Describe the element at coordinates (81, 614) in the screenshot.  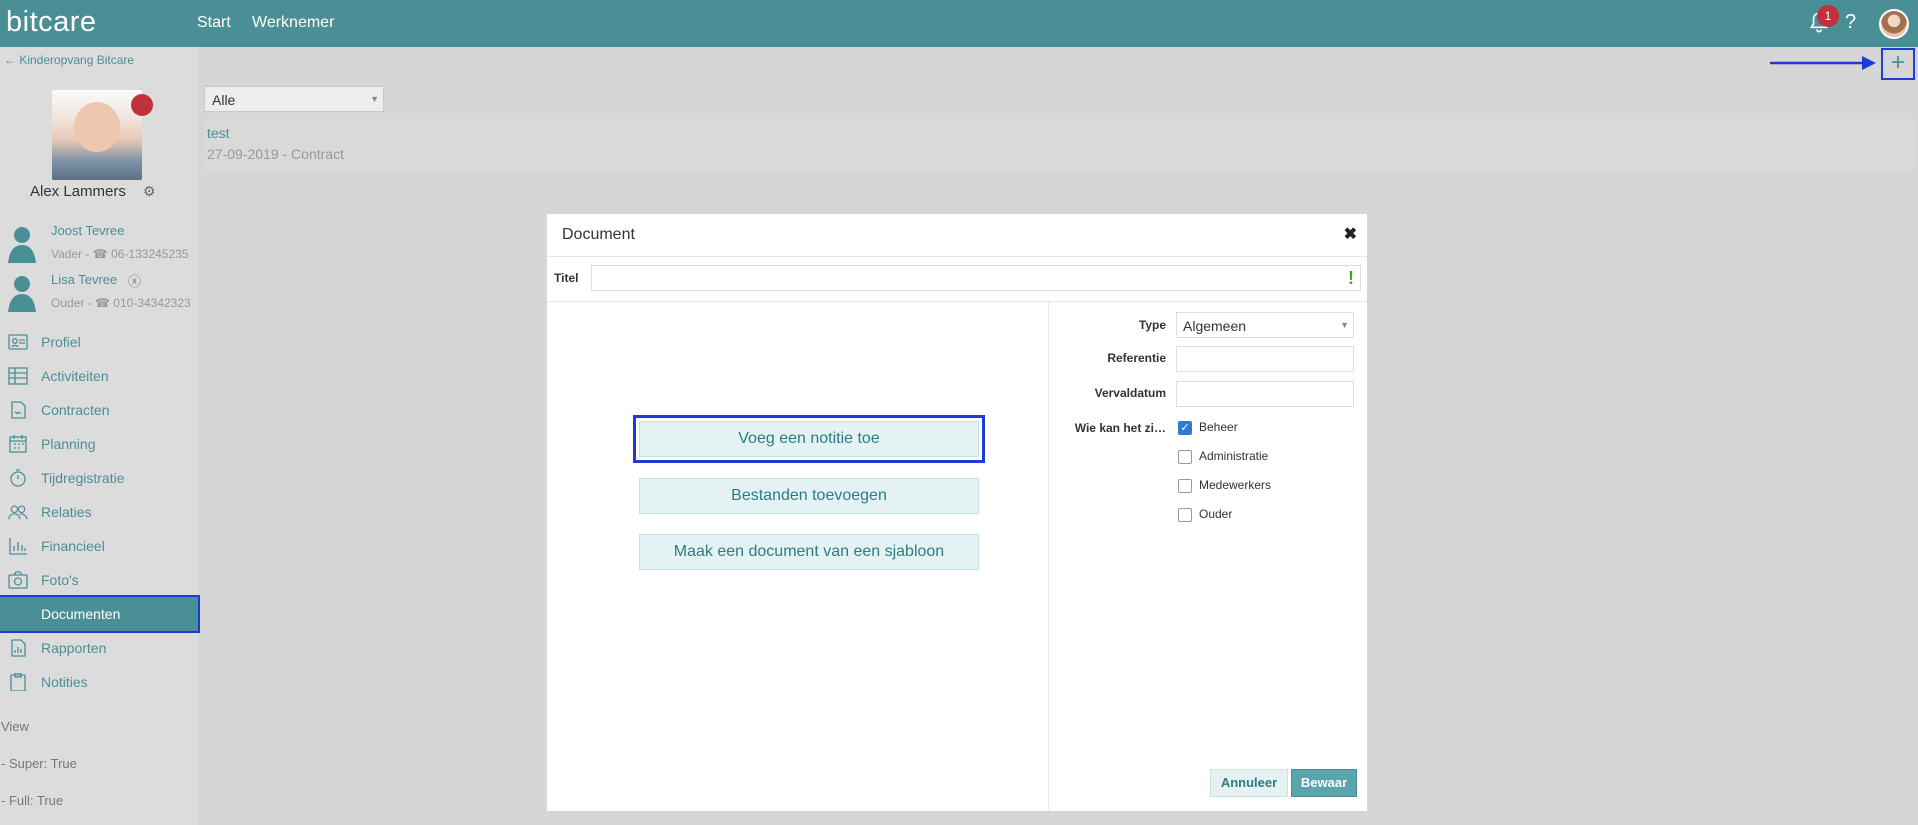
I see `sidebar-item-label: Documenten` at that location.